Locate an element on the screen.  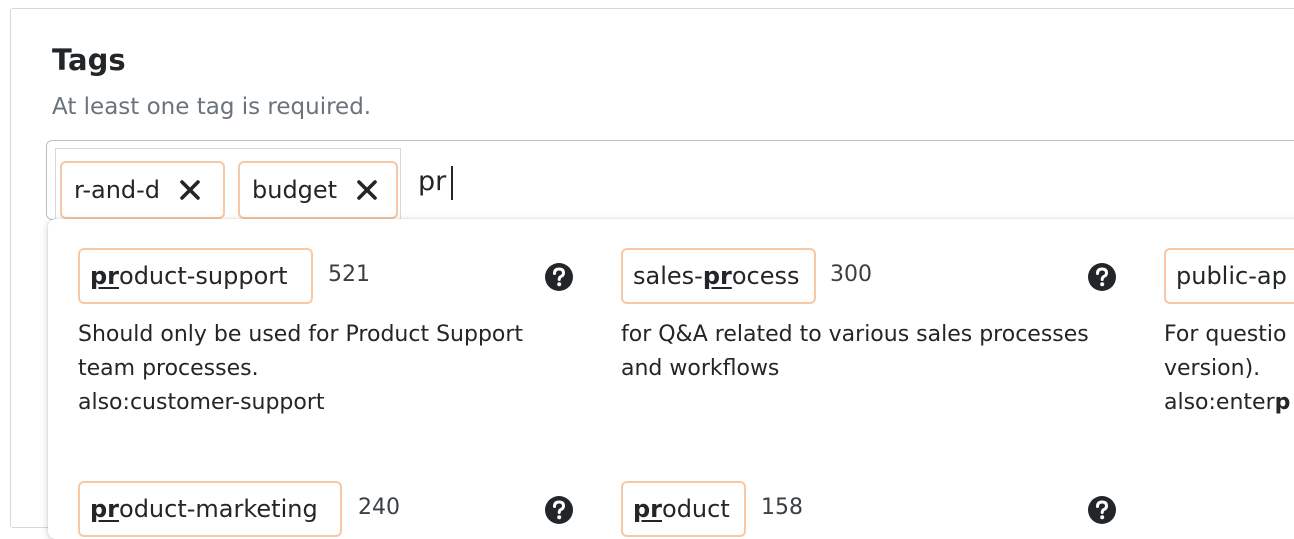
tag-text-before: sales- is located at coordinates (668, 276).